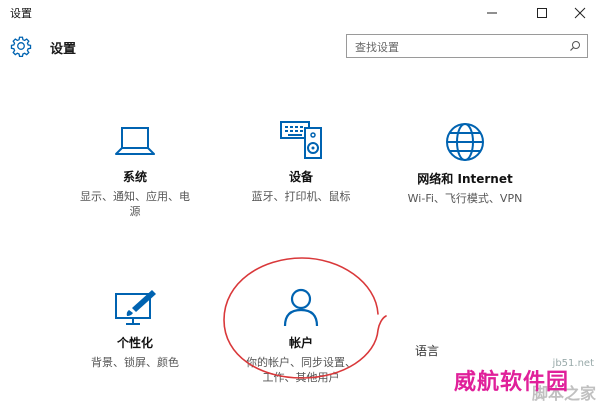  I want to click on tile-system-desc-line-2: 源, so click(135, 211).